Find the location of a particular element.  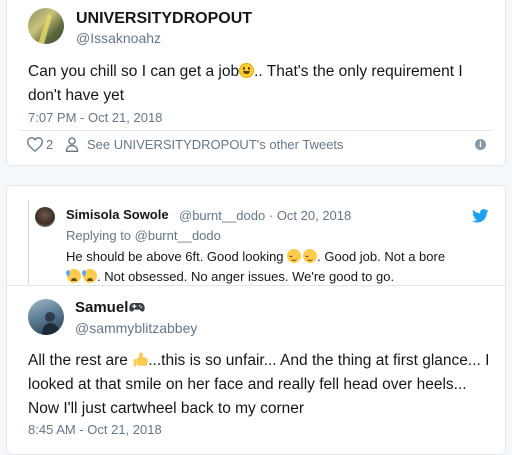

quoted-date: Oct 20, 2018 is located at coordinates (314, 215).